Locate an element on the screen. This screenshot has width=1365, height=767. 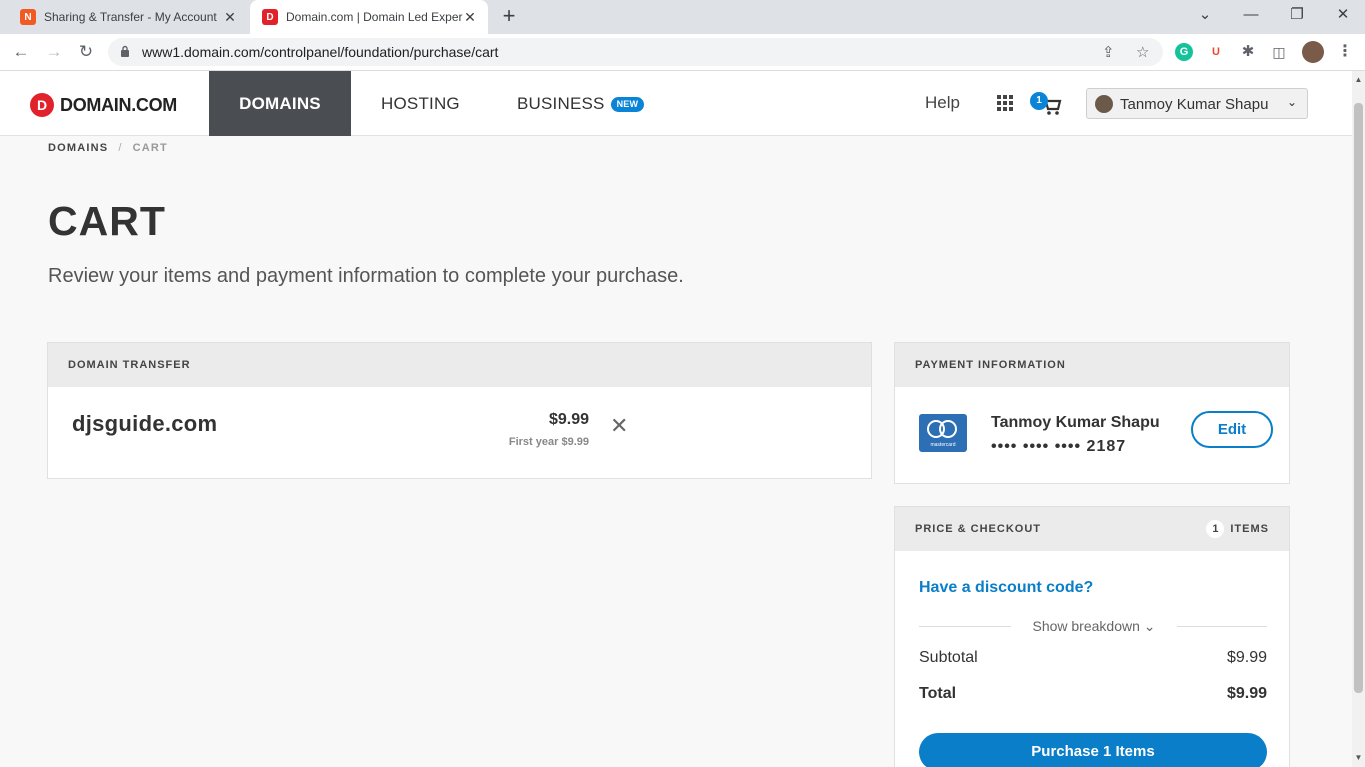
page-scrollbar: ▲ ▼ is located at coordinates (1358, 419).